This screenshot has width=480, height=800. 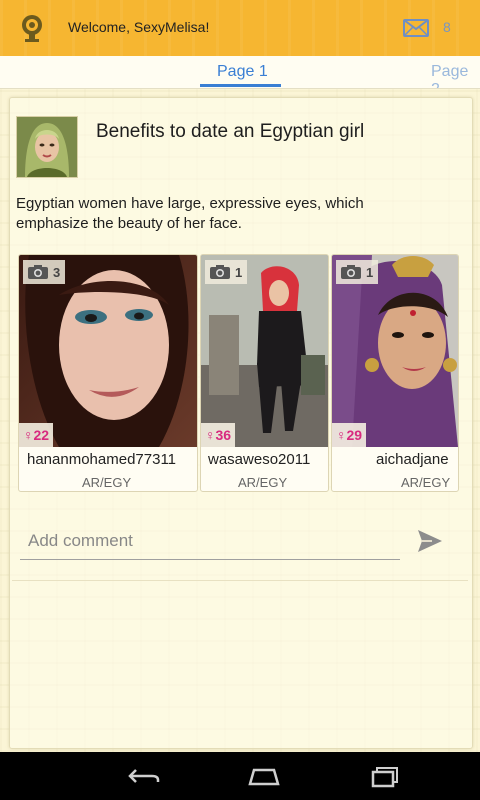 I want to click on profile-photo: 3 ♀ 22, so click(x=108, y=351).